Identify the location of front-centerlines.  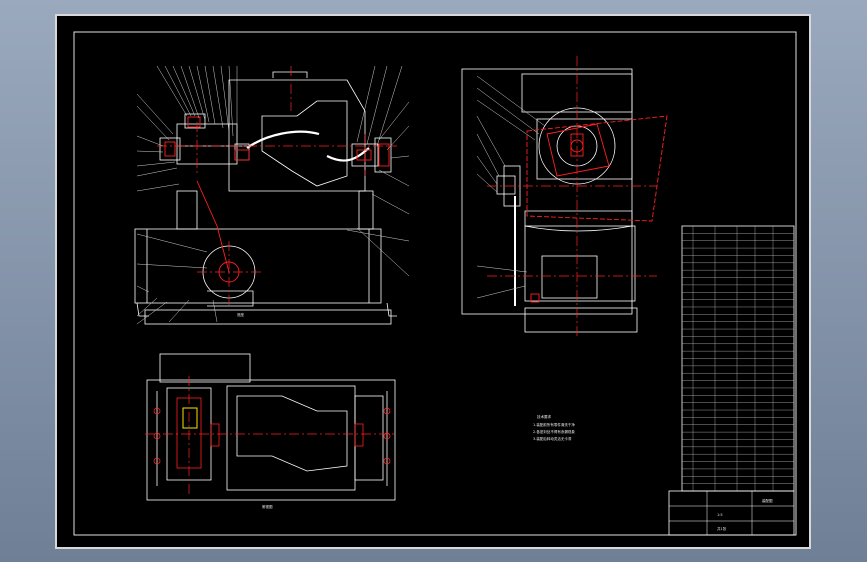
(277, 186).